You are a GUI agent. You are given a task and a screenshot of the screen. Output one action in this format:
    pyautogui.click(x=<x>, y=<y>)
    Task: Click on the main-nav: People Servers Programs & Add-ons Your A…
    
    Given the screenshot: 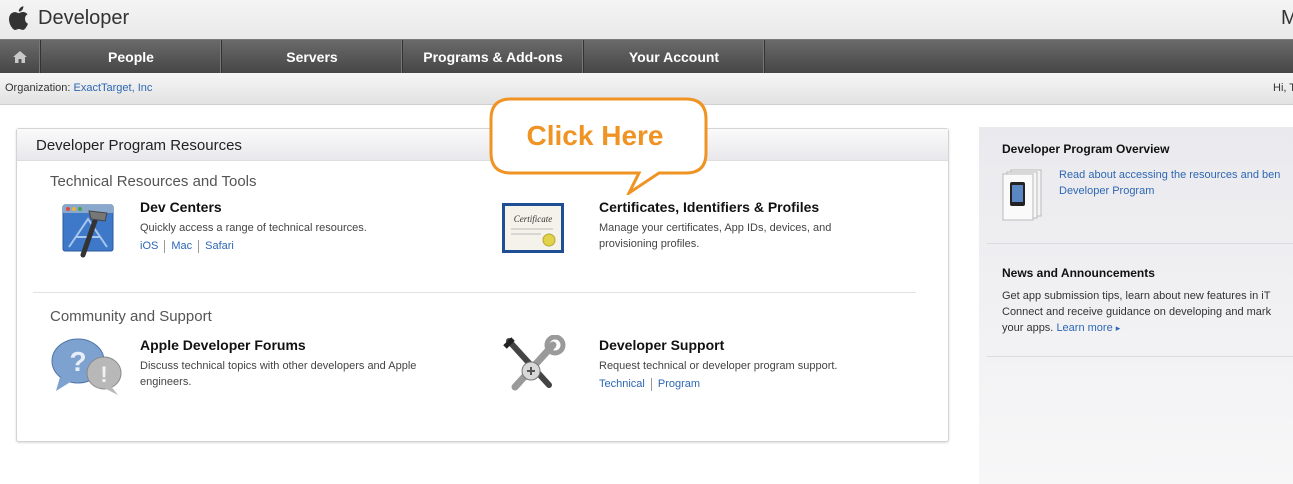 What is the action you would take?
    pyautogui.click(x=646, y=56)
    